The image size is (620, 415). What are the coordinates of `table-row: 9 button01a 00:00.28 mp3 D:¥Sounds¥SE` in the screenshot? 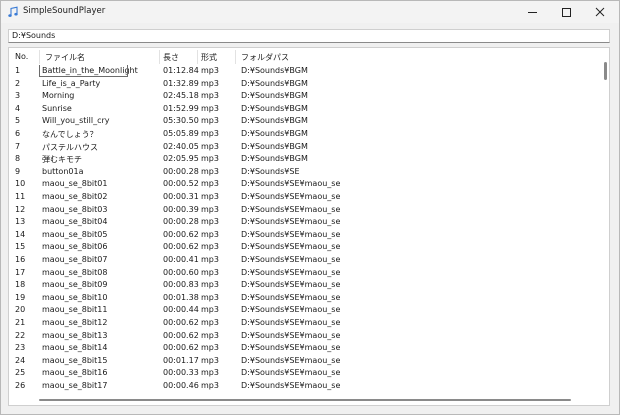 It's located at (304, 172).